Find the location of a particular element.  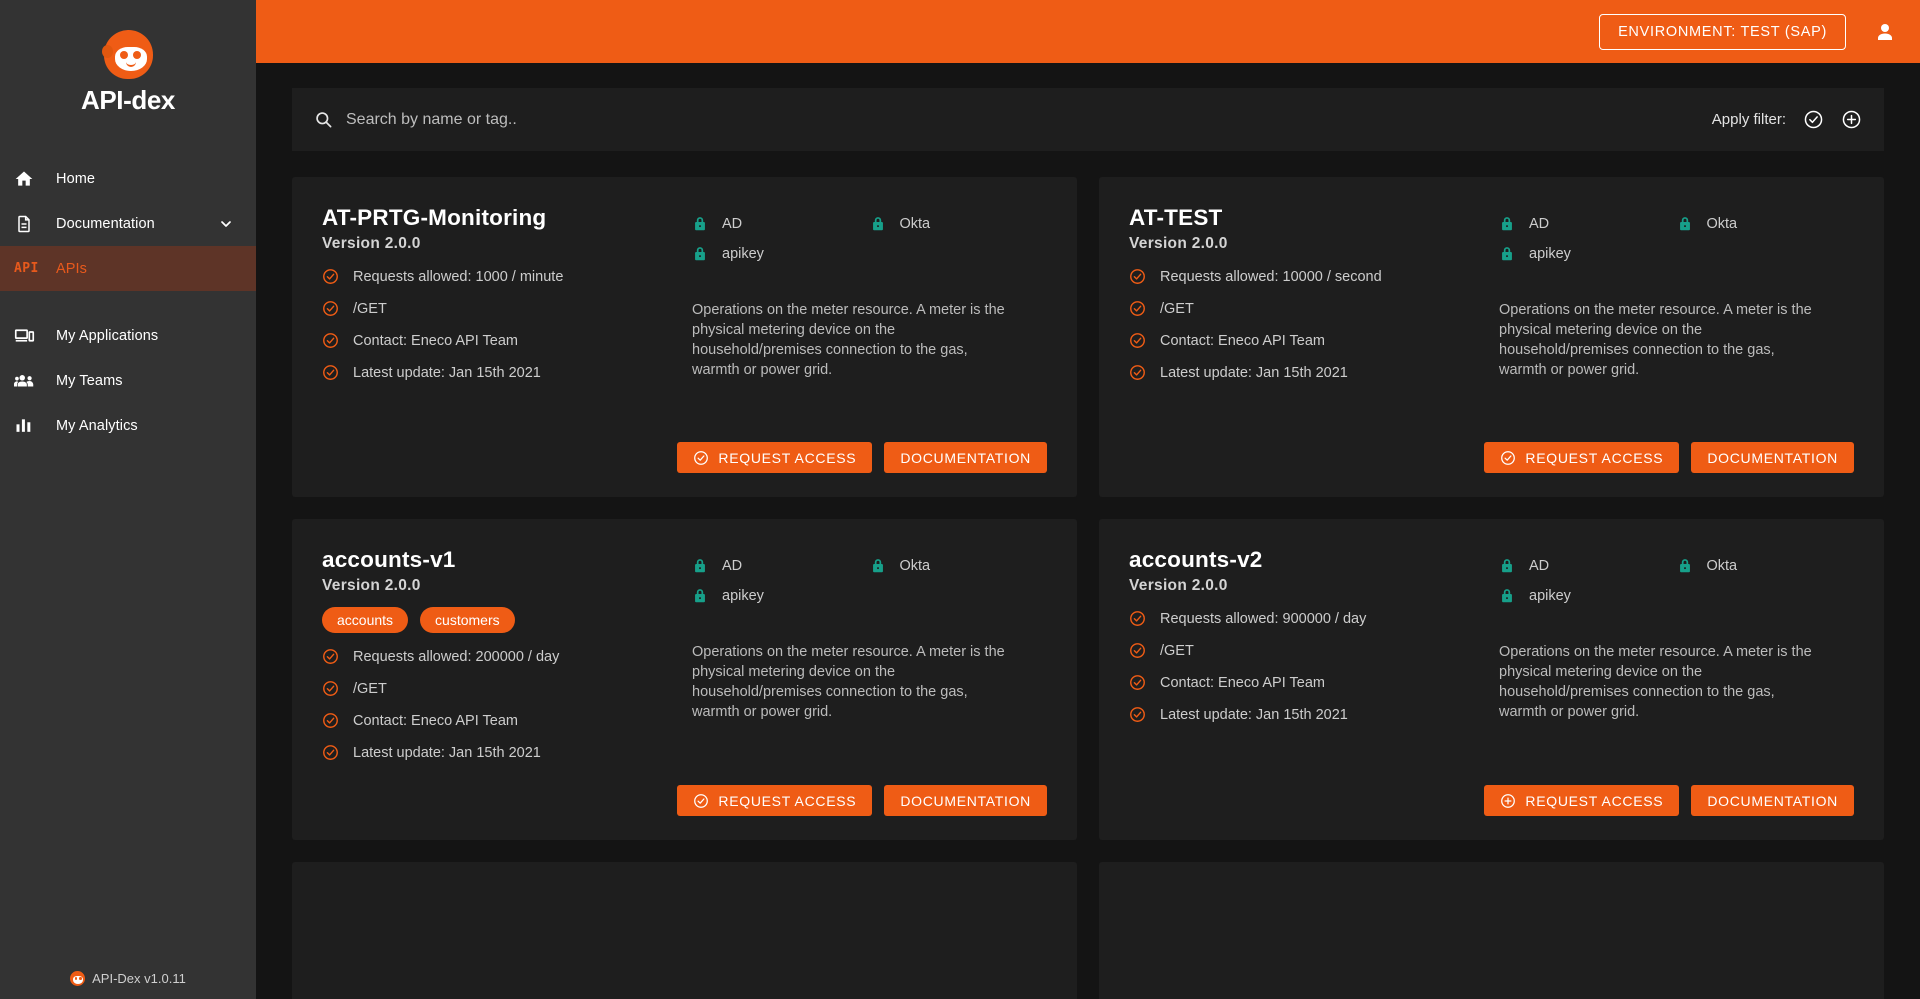

auth-method: apikey is located at coordinates (781, 596).